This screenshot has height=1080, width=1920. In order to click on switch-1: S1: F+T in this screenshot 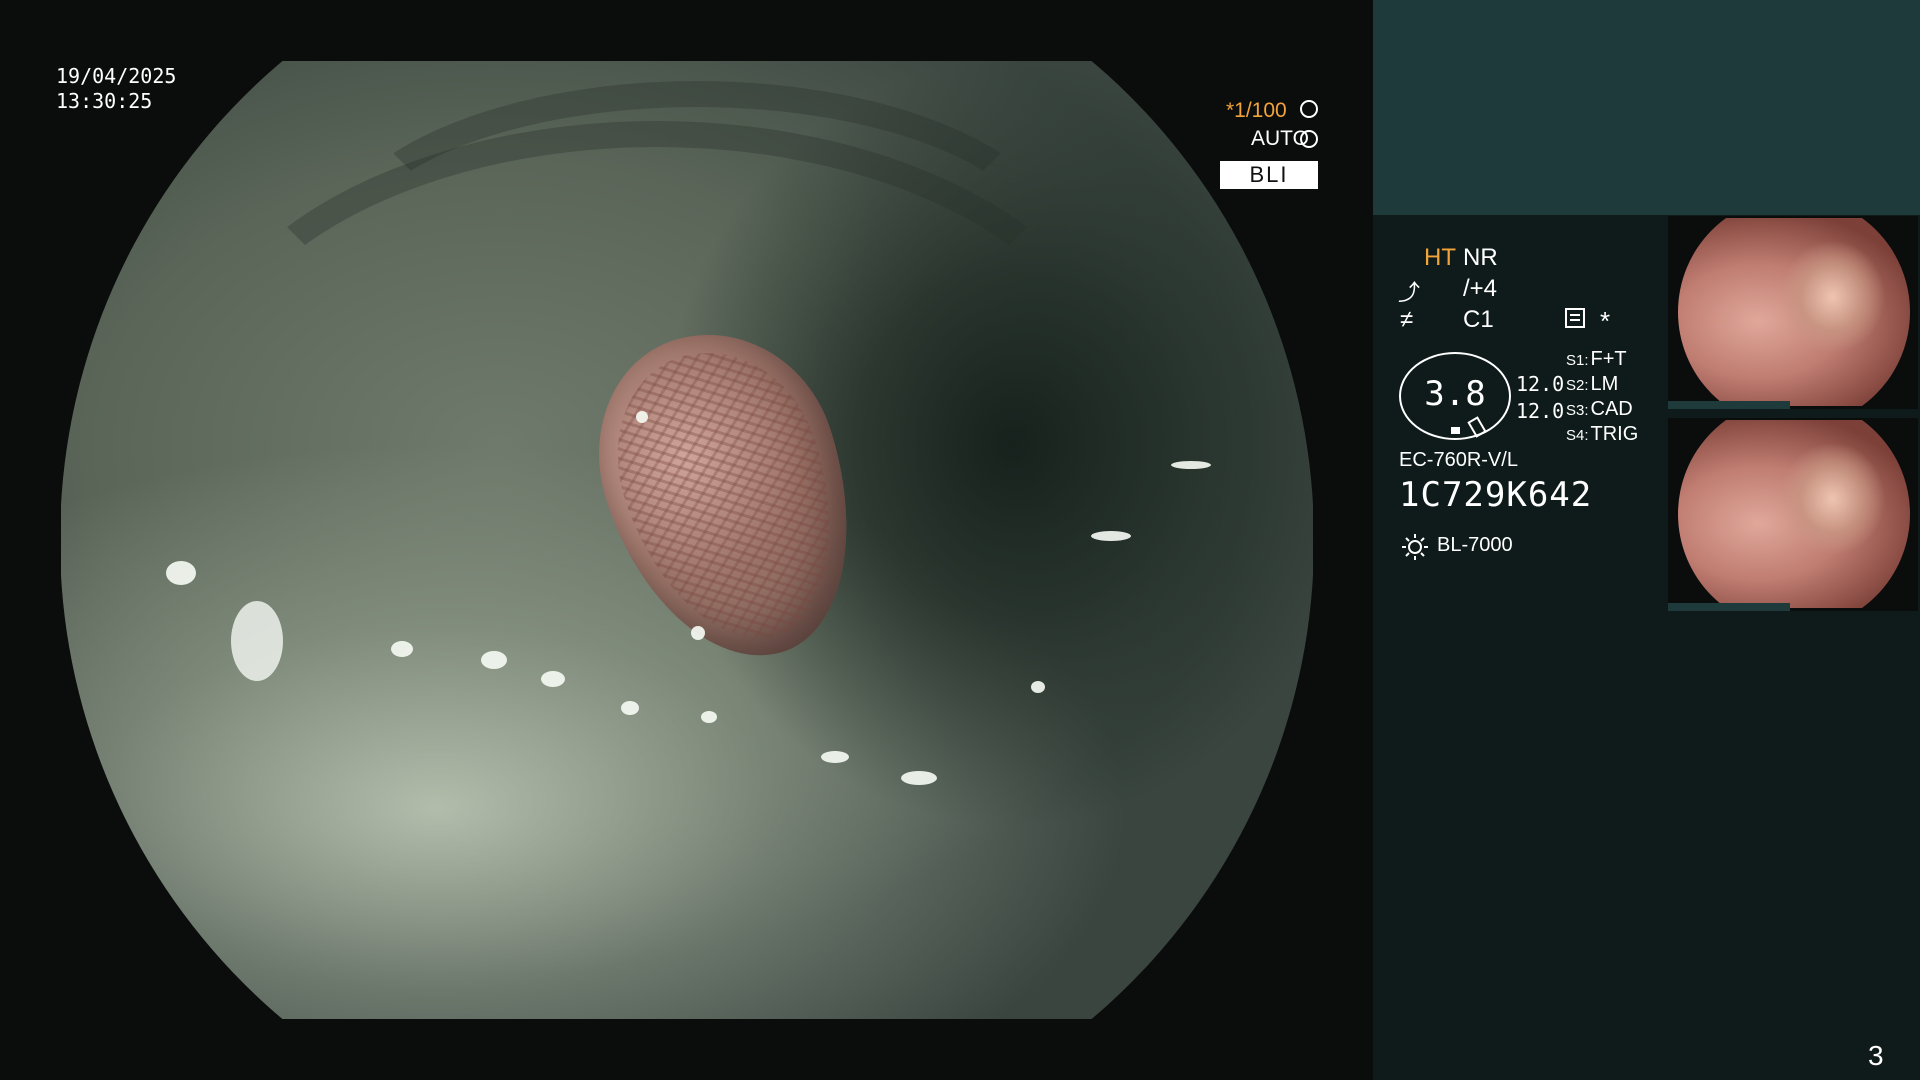, I will do `click(1596, 359)`.